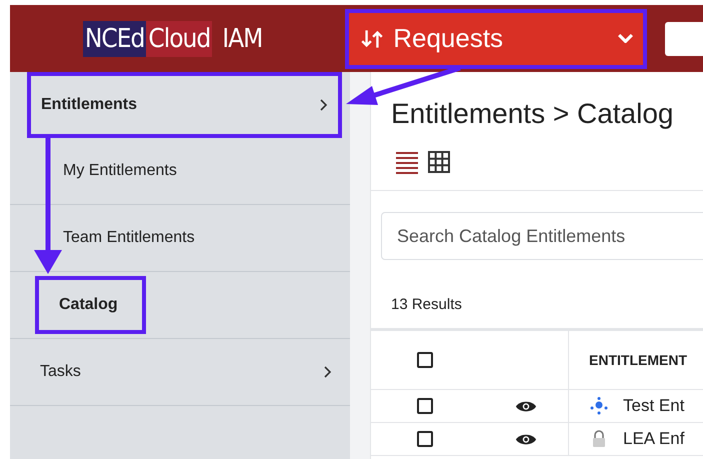 This screenshot has height=459, width=703. I want to click on sidebar-item: Catalog, so click(90, 305).